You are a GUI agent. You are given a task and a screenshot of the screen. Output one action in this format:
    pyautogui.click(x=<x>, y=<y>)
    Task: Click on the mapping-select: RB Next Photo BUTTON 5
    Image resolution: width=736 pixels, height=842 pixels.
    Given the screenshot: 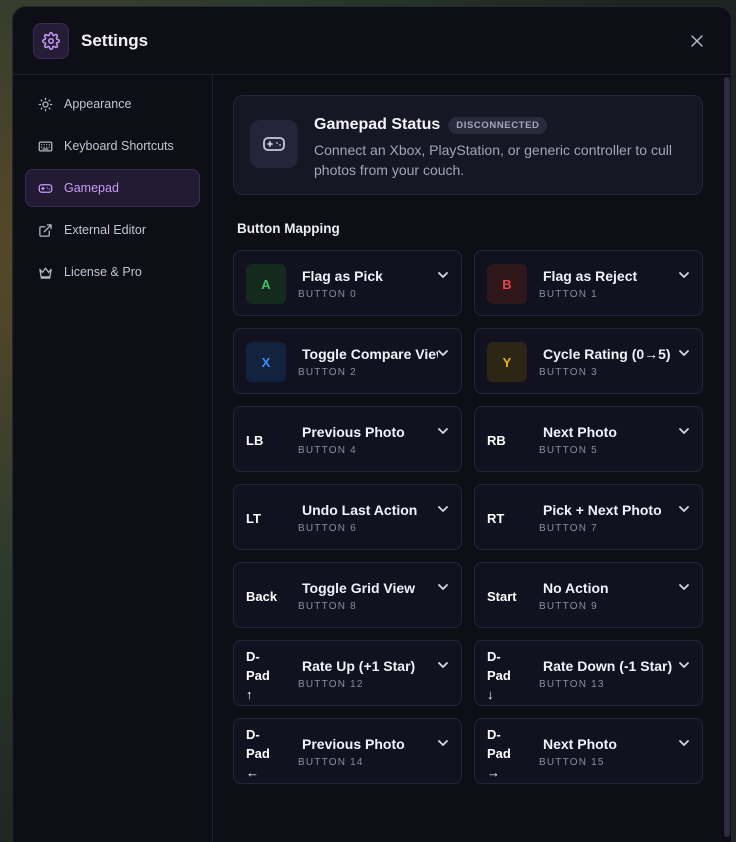 What is the action you would take?
    pyautogui.click(x=588, y=439)
    